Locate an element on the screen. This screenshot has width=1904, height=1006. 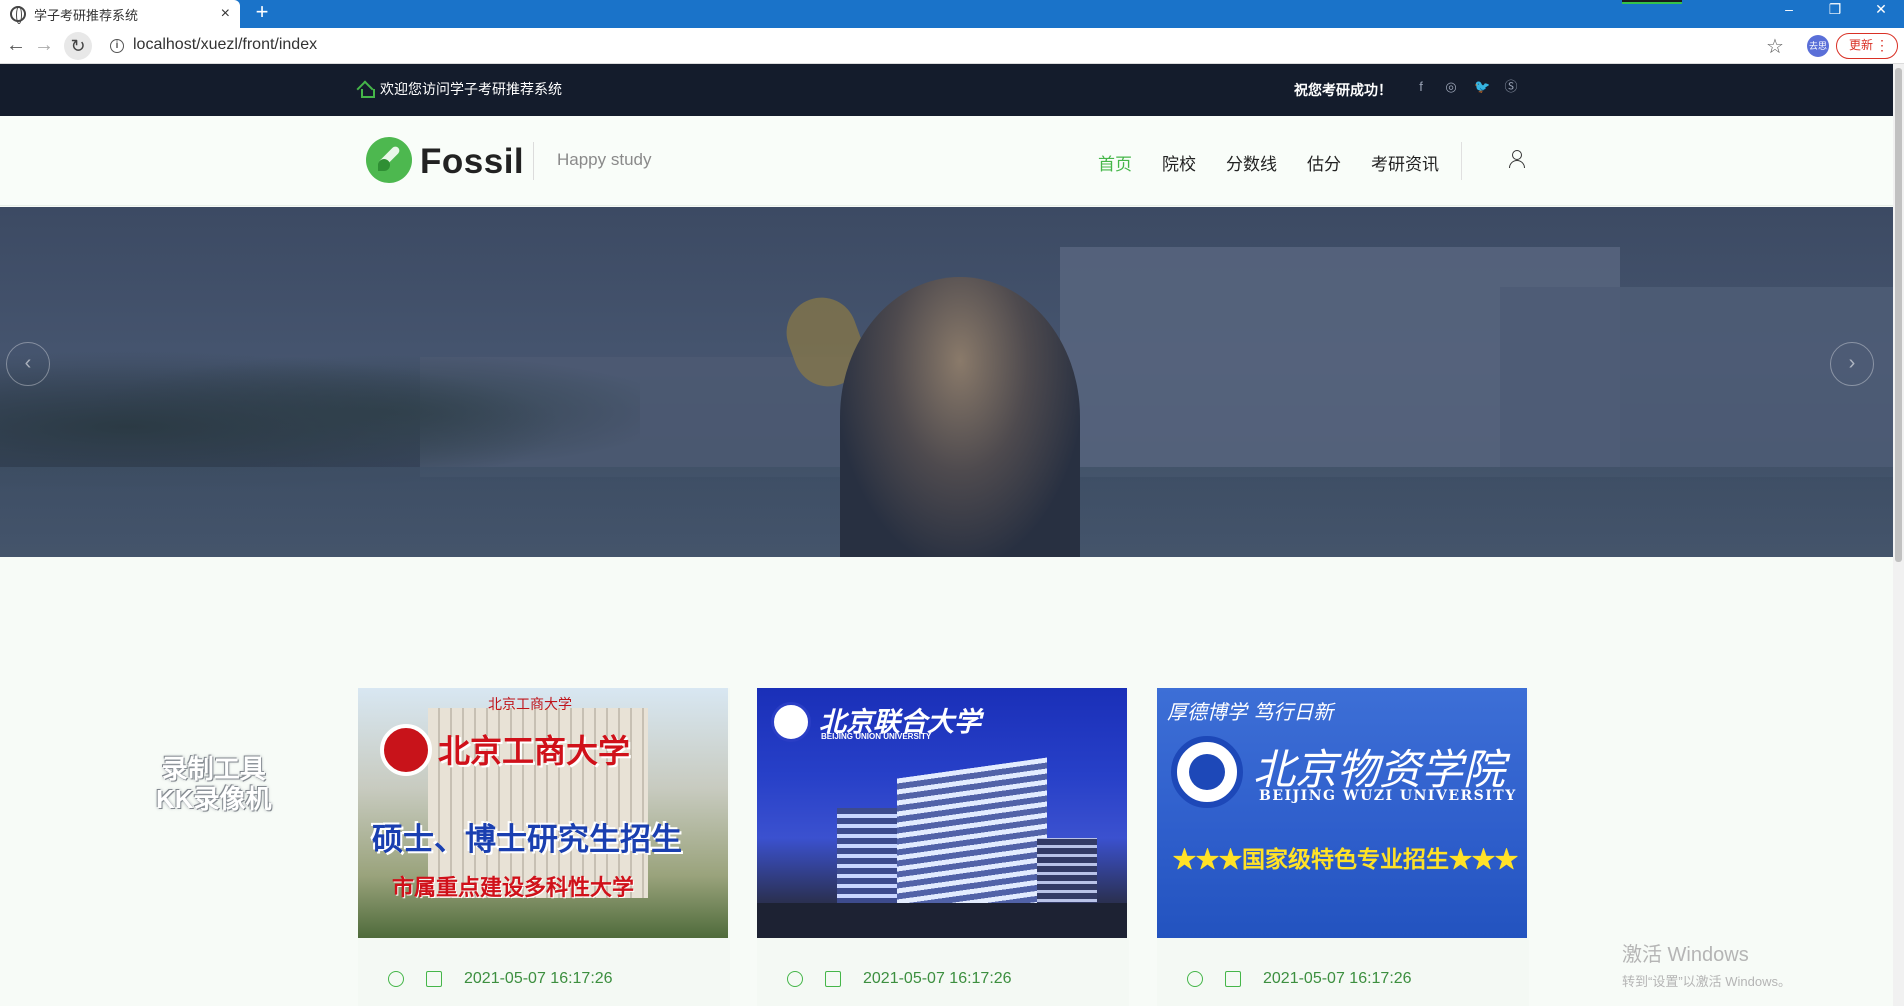
menu-item-home: 首页 is located at coordinates (1115, 162).